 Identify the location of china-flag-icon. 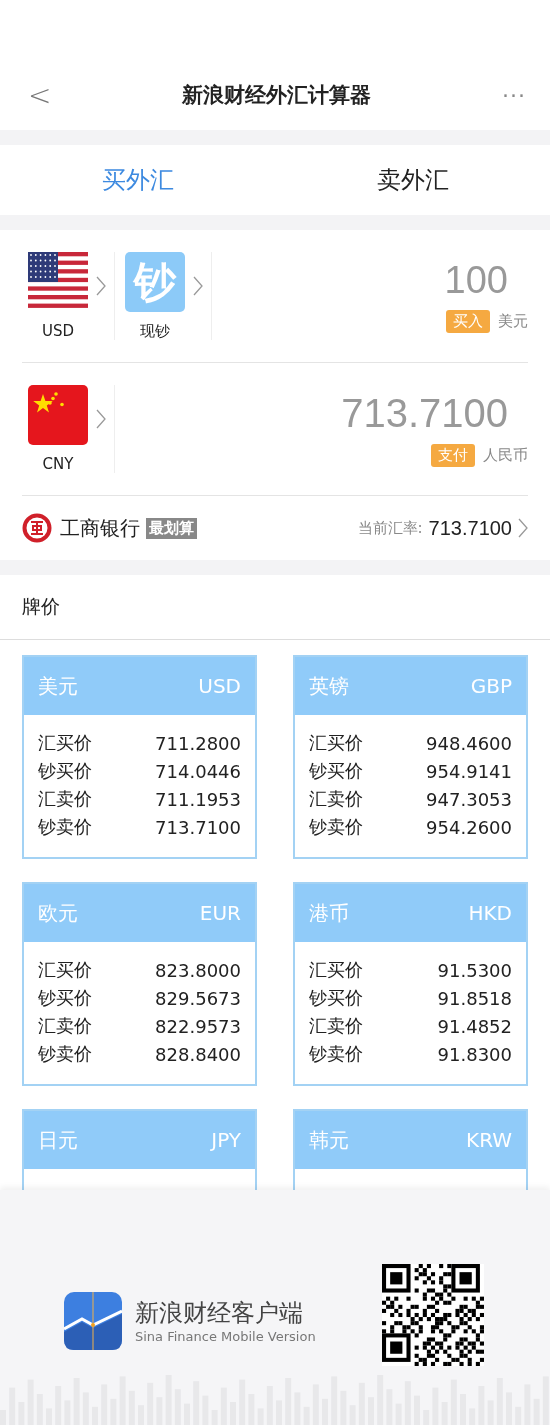
(58, 415).